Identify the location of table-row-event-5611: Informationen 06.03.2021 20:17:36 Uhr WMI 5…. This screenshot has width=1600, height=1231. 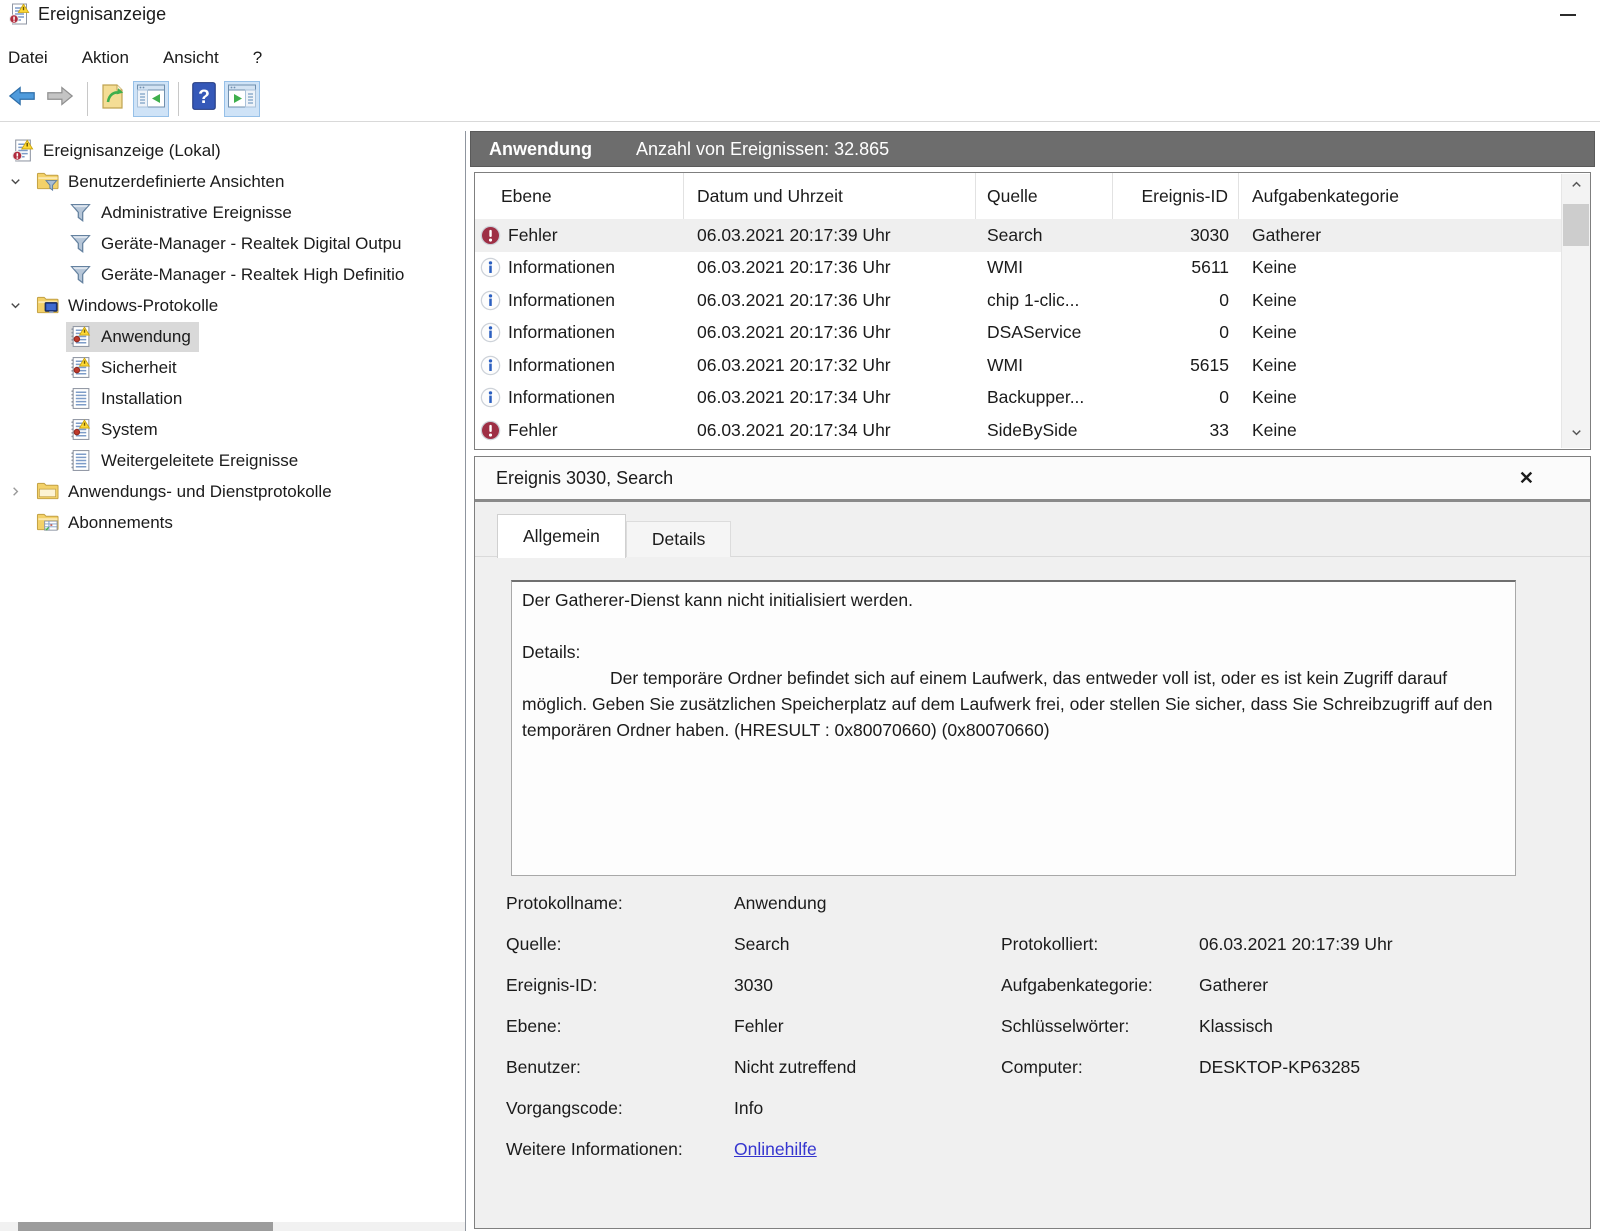
(1018, 268).